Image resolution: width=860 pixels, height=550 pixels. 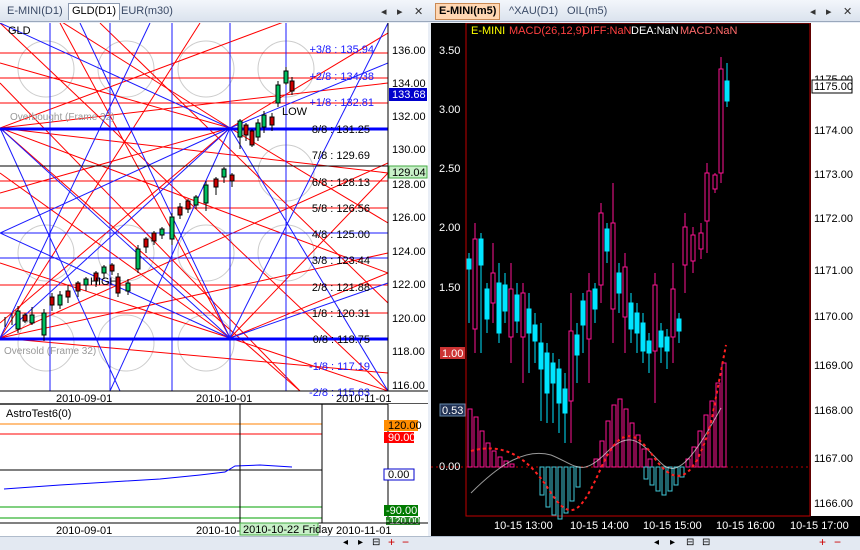 What do you see at coordinates (341, 156) in the screenshot?
I see `murrey-label: 7/8 : 129.69` at bounding box center [341, 156].